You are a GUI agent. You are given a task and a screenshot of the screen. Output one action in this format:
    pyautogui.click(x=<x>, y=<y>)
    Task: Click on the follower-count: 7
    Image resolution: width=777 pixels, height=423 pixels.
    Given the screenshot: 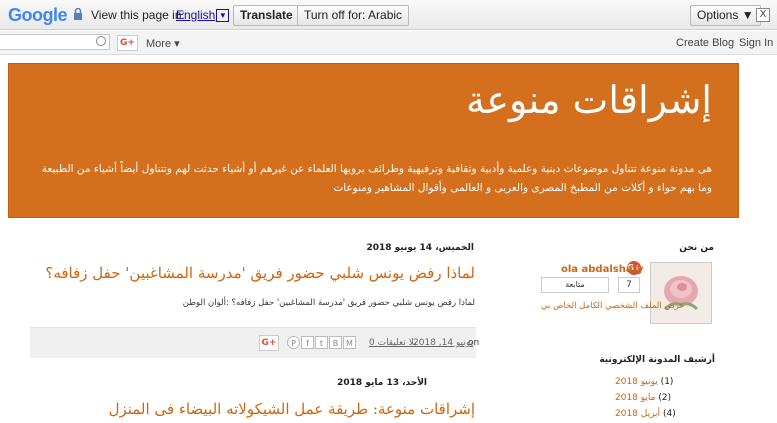 What is the action you would take?
    pyautogui.click(x=629, y=285)
    